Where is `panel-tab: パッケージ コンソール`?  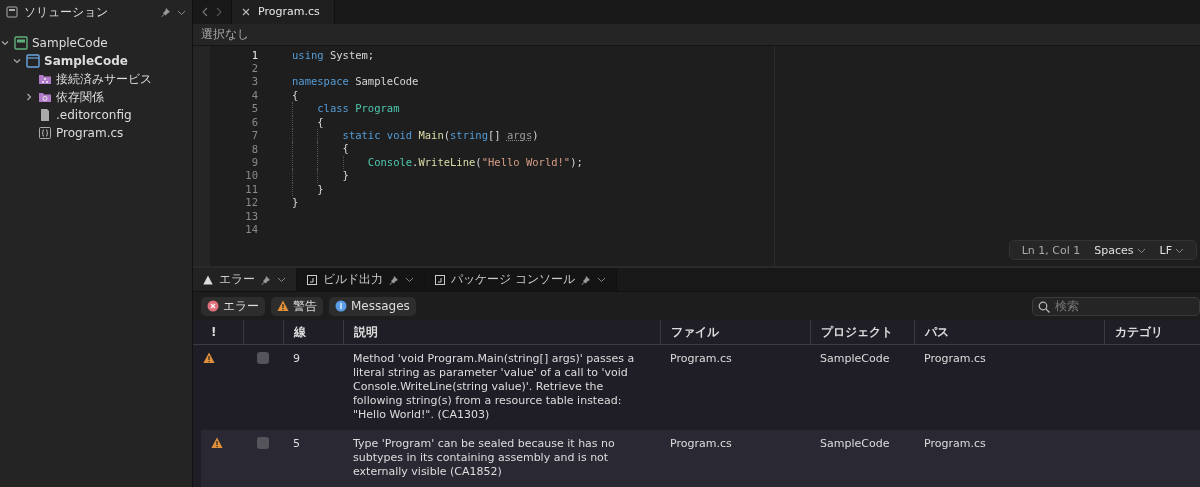
panel-tab: パッケージ コンソール is located at coordinates (521, 279).